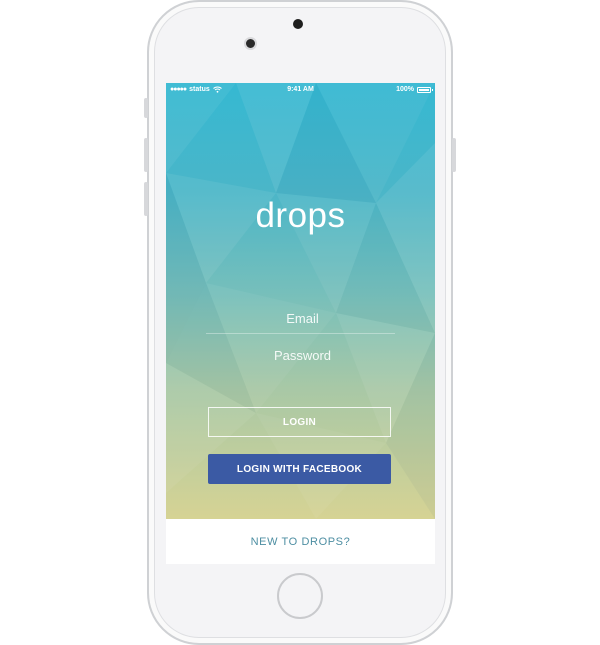  What do you see at coordinates (454, 155) in the screenshot?
I see `power-button` at bounding box center [454, 155].